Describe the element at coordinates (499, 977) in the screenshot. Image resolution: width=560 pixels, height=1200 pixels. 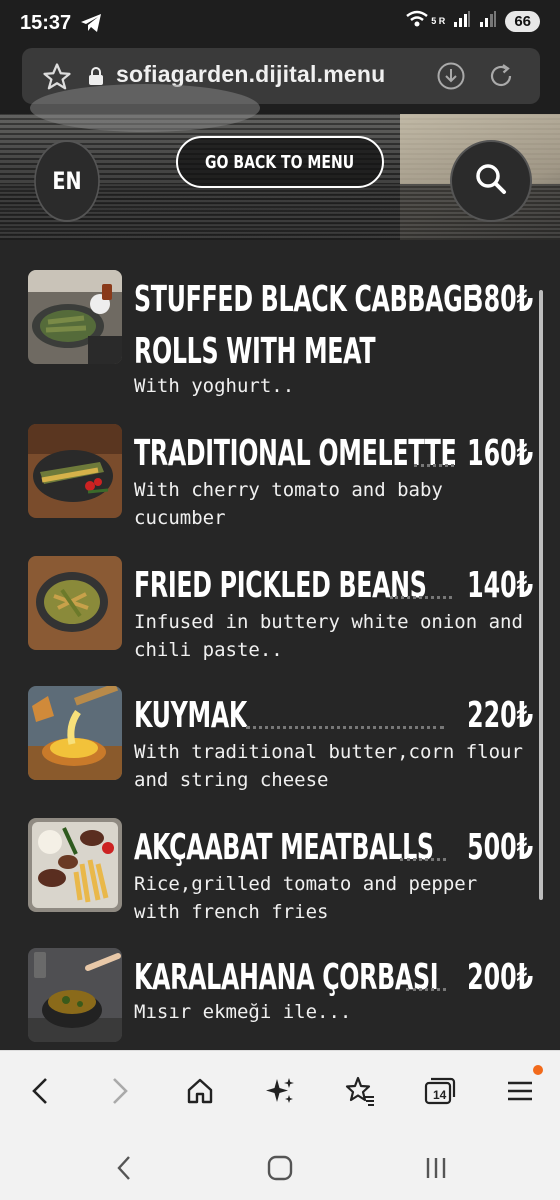
I see `dish-price: 200₺` at that location.